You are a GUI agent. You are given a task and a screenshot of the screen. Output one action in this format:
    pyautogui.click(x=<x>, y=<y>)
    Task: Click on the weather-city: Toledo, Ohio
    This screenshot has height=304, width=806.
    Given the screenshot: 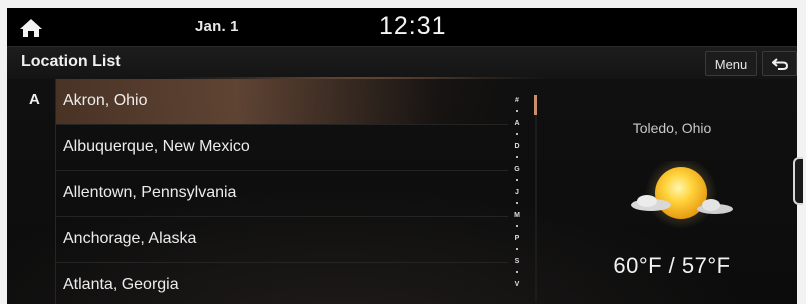 What is the action you would take?
    pyautogui.click(x=672, y=128)
    